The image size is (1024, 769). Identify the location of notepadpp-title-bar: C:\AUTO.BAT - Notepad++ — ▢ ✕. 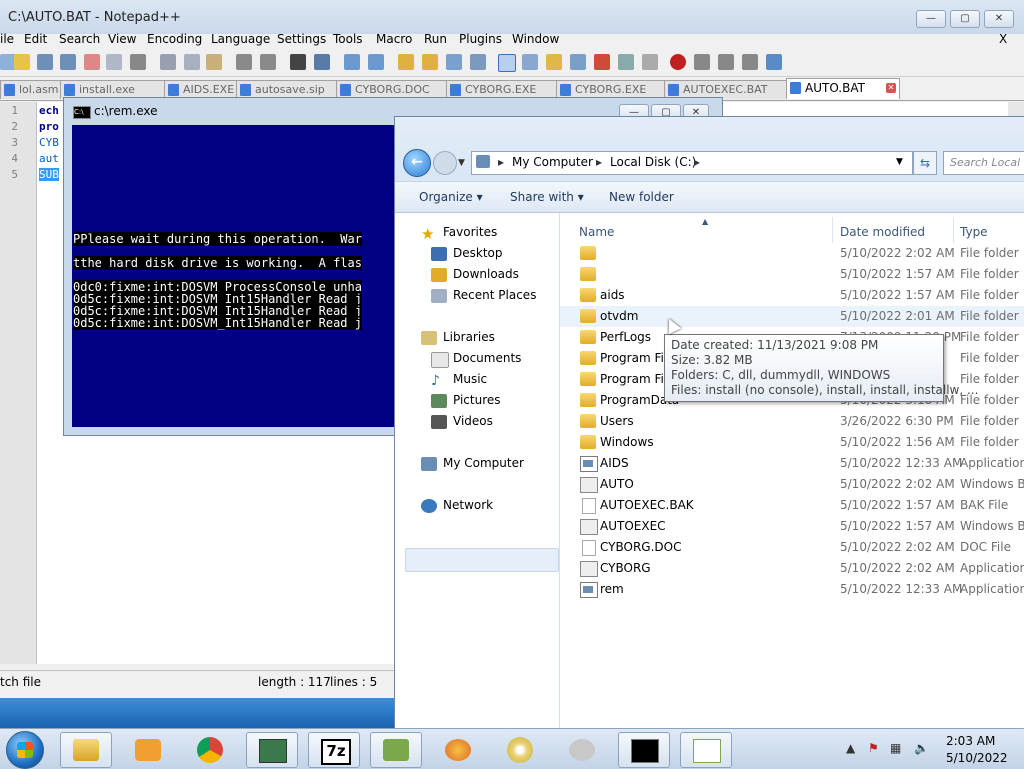
(512, 17).